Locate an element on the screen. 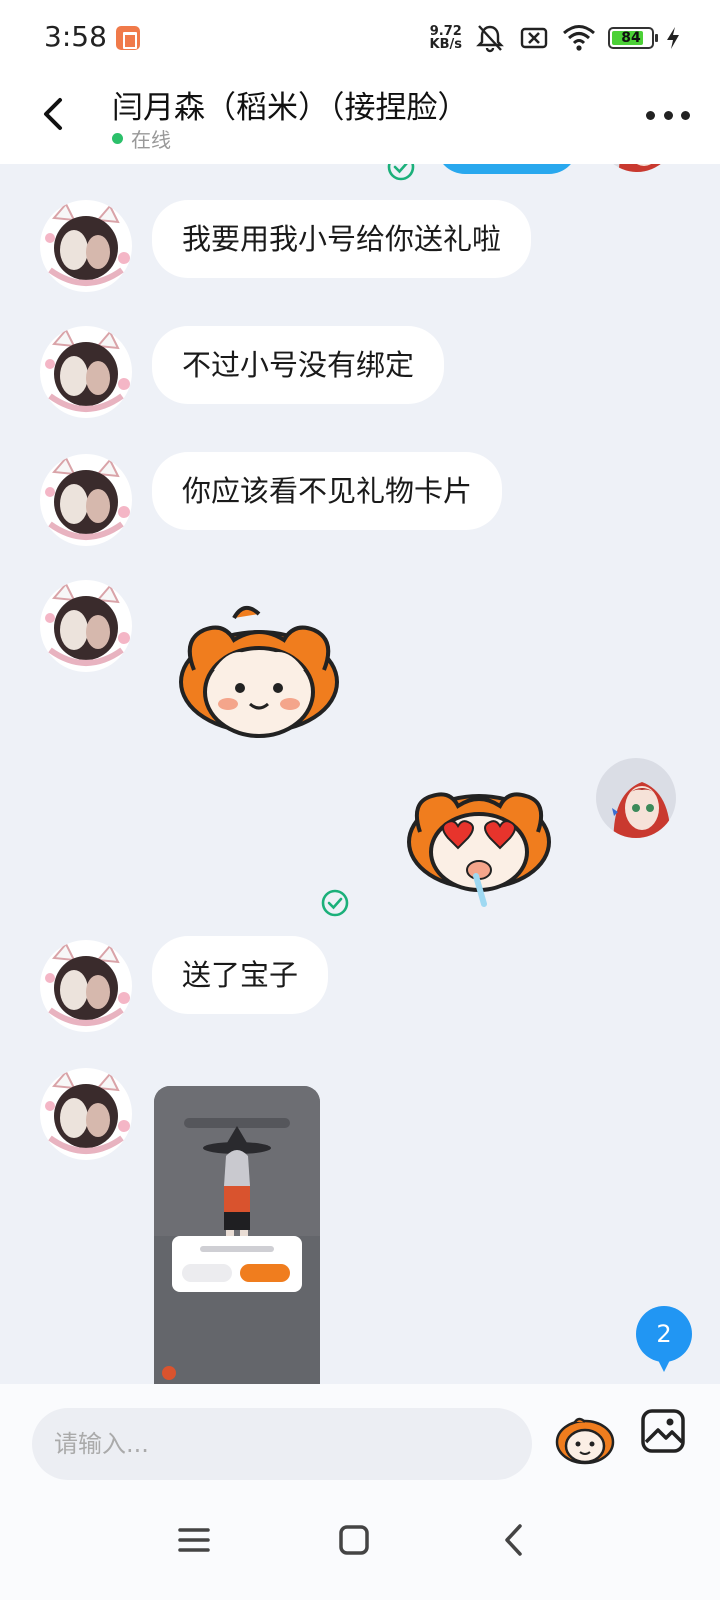  net-speed-unit: KB/s is located at coordinates (445, 44).